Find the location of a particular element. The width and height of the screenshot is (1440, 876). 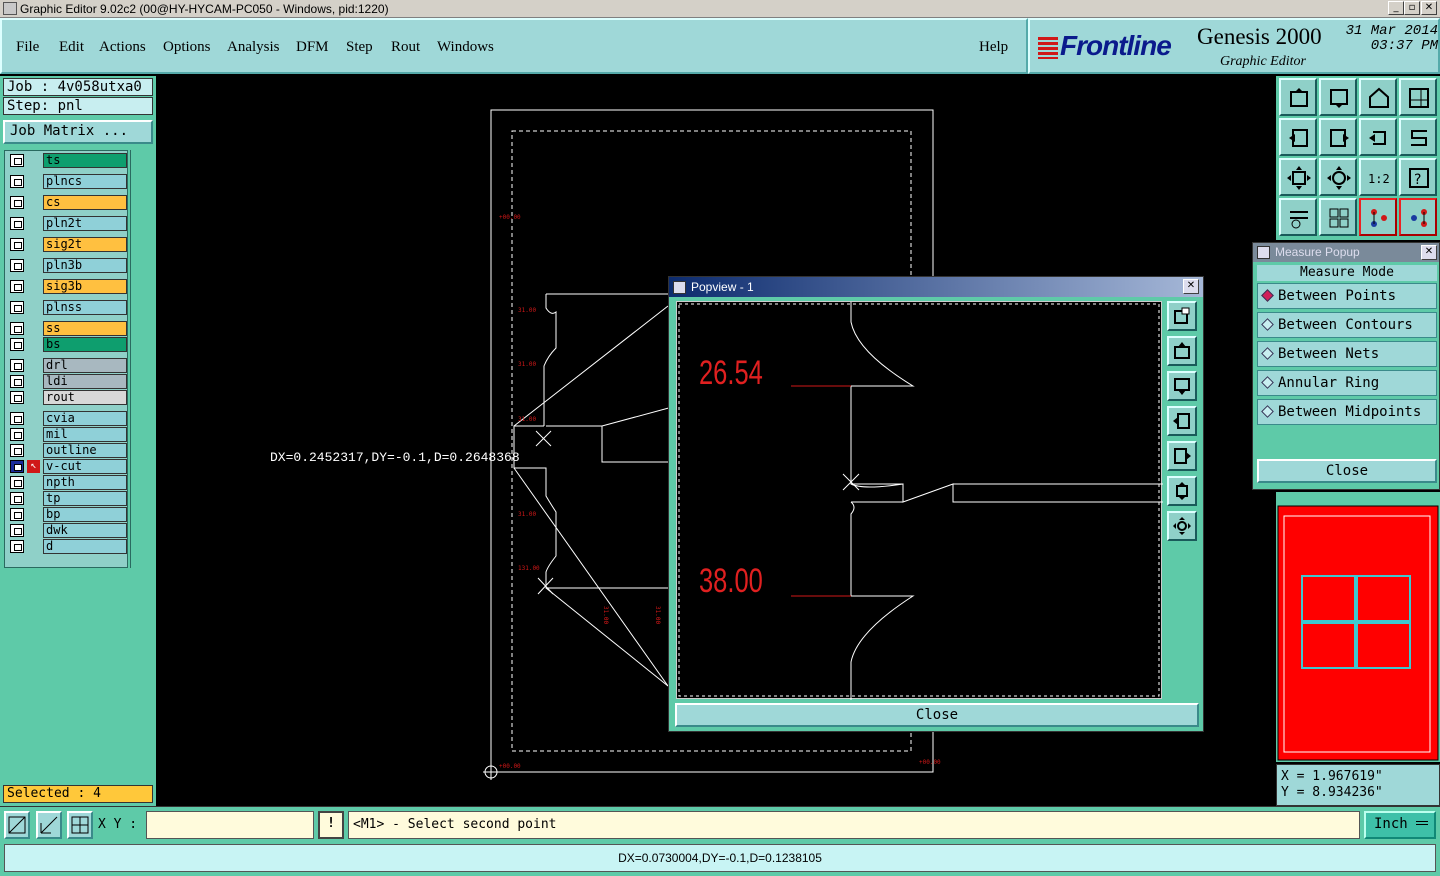

home-icon is located at coordinates (1378, 97).